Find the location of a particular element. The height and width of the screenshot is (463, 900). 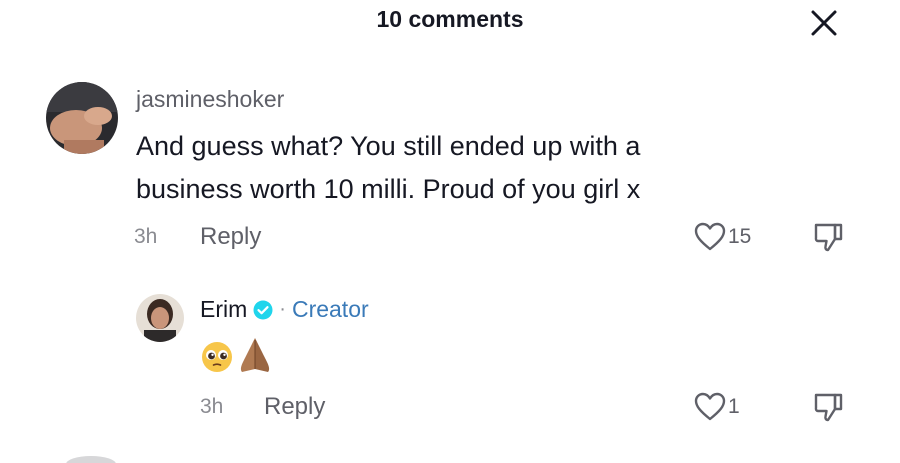

next-comment-avatar-peek is located at coordinates (91, 459).